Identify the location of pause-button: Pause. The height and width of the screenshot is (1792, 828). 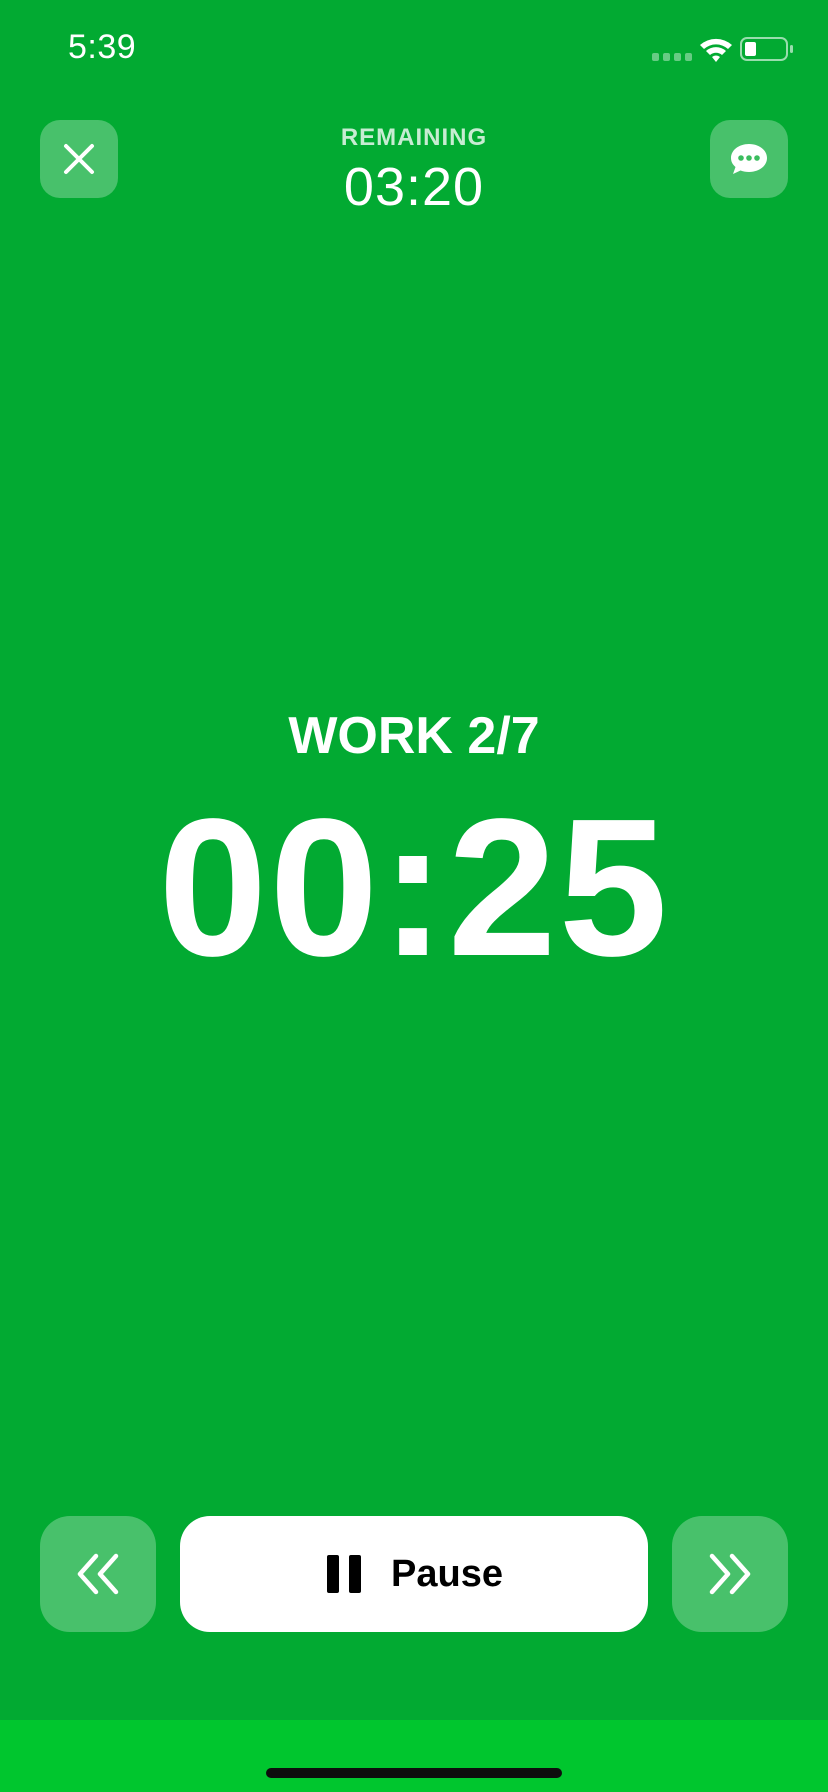
(414, 1574).